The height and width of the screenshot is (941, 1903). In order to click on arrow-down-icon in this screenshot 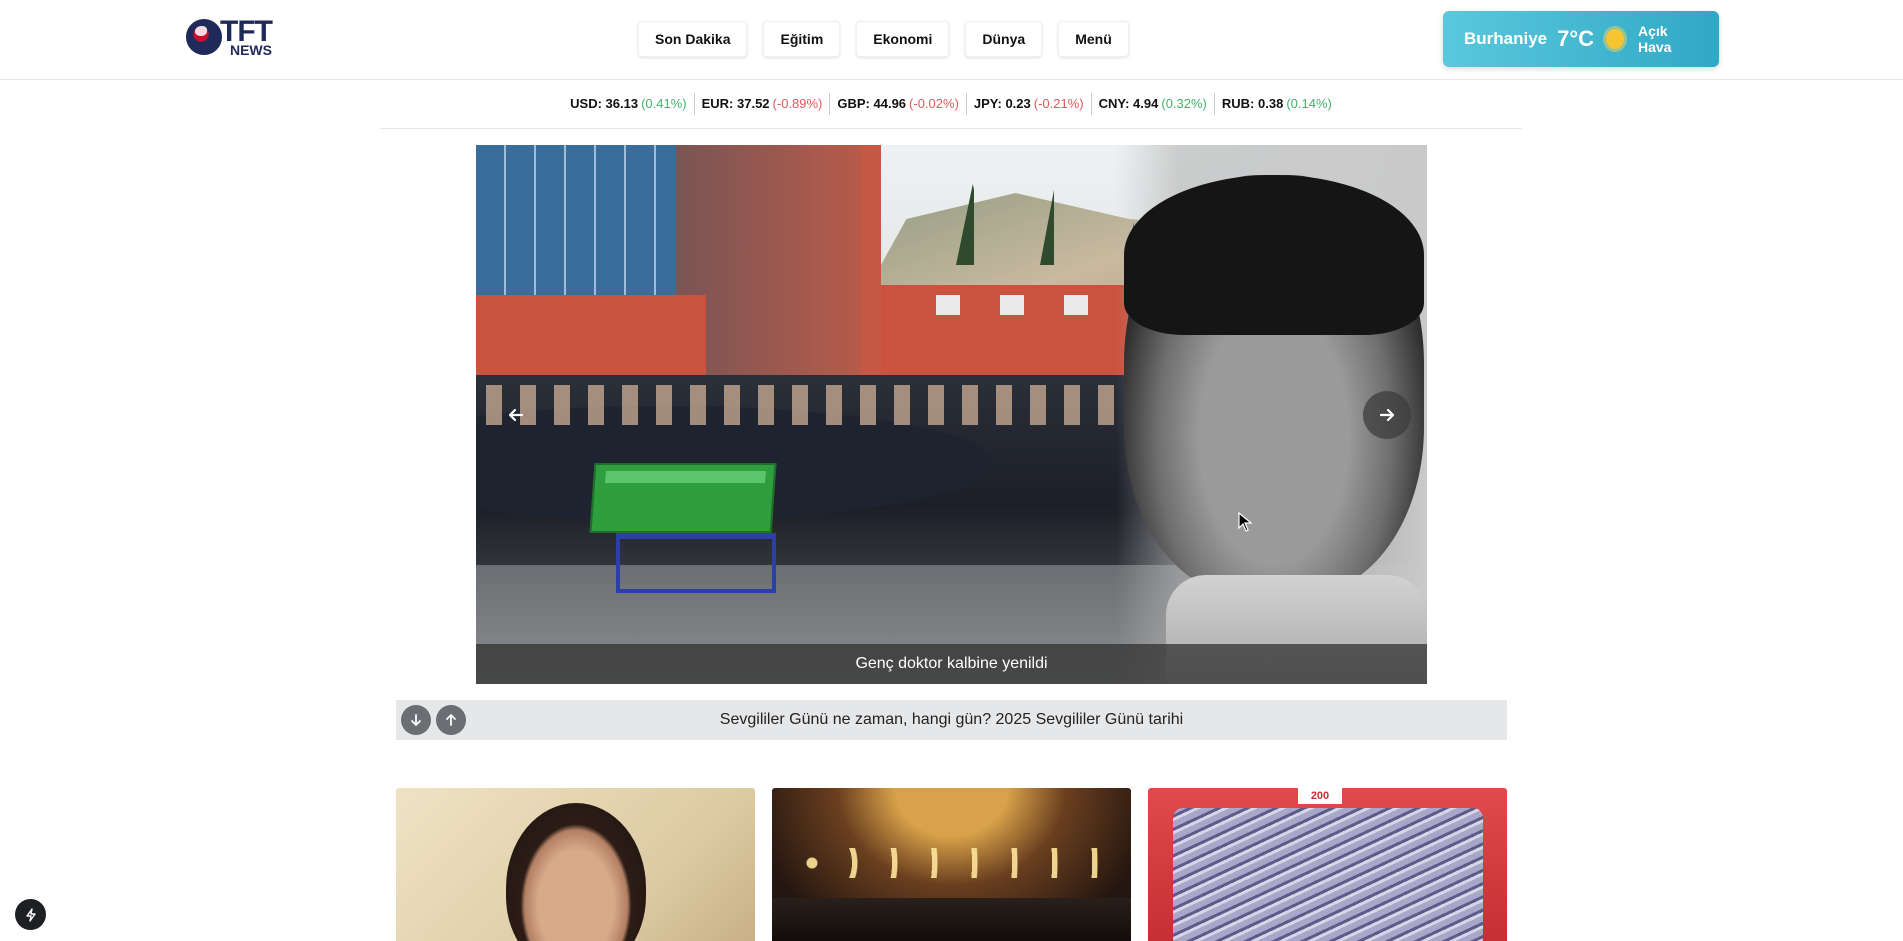, I will do `click(416, 720)`.